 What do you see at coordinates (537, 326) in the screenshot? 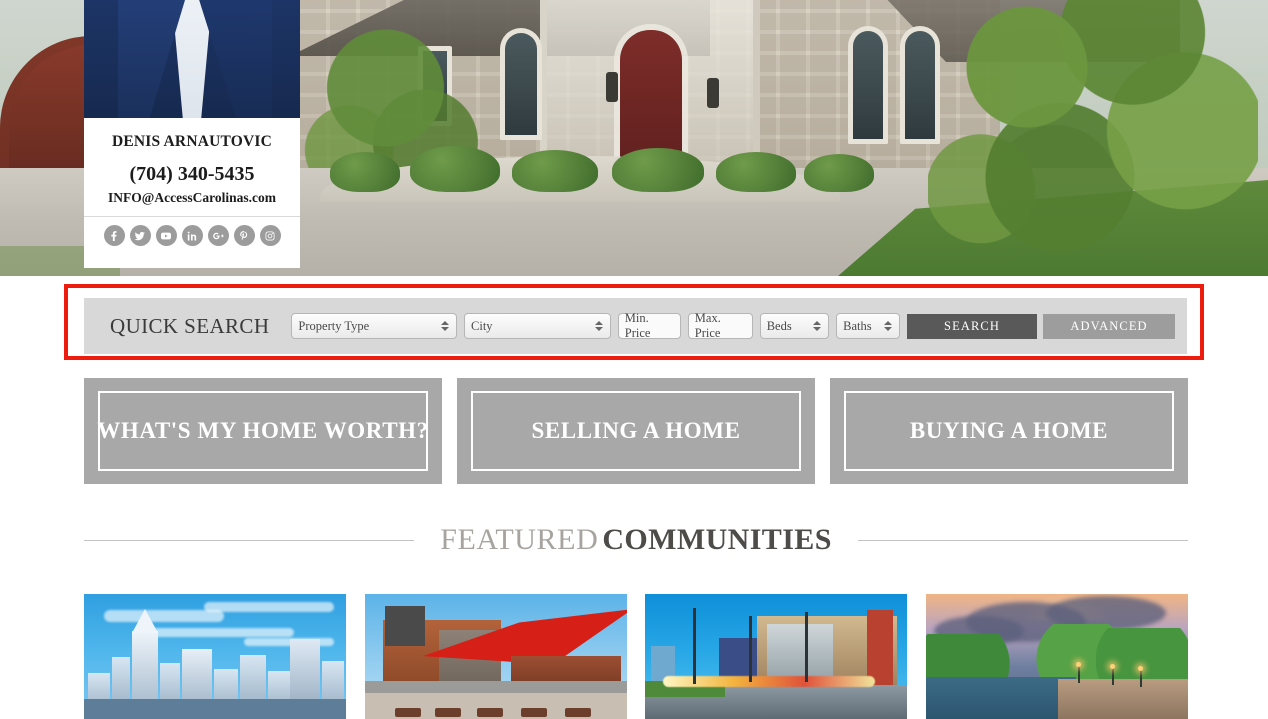
I see `city-select: City` at bounding box center [537, 326].